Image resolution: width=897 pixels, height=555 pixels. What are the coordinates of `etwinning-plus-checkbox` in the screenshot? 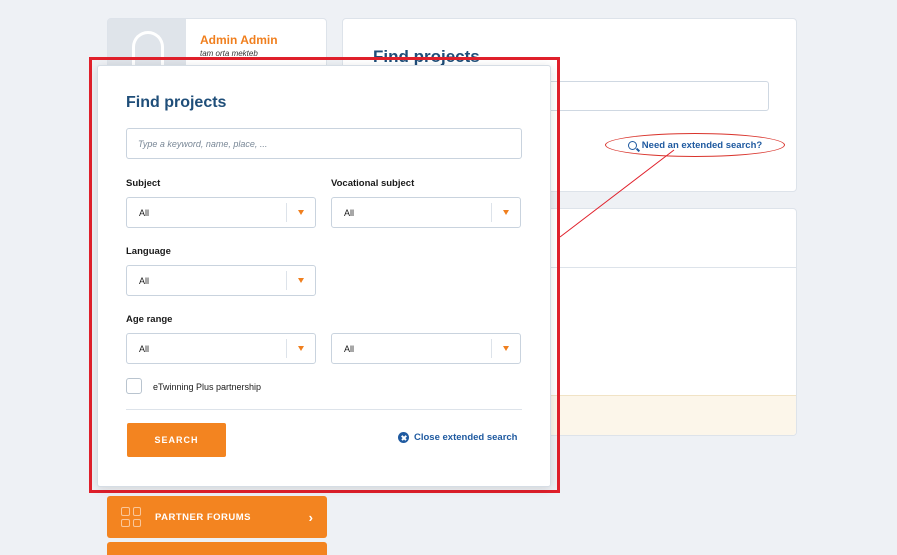 It's located at (134, 386).